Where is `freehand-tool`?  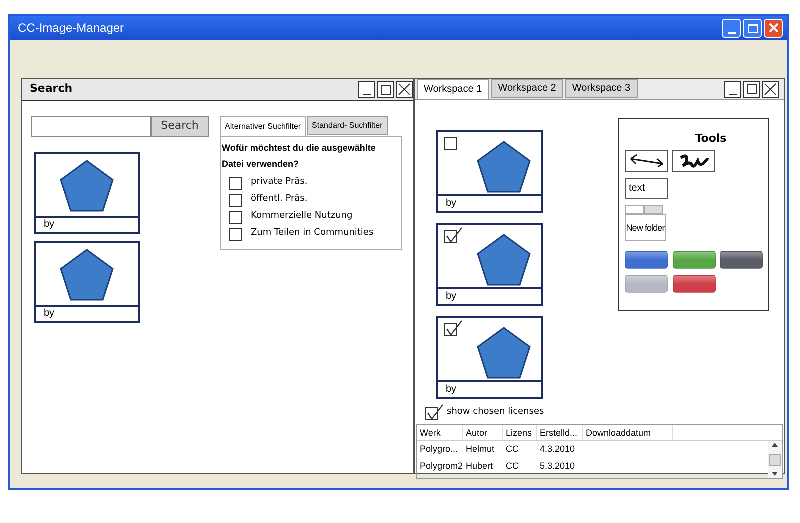
freehand-tool is located at coordinates (693, 161).